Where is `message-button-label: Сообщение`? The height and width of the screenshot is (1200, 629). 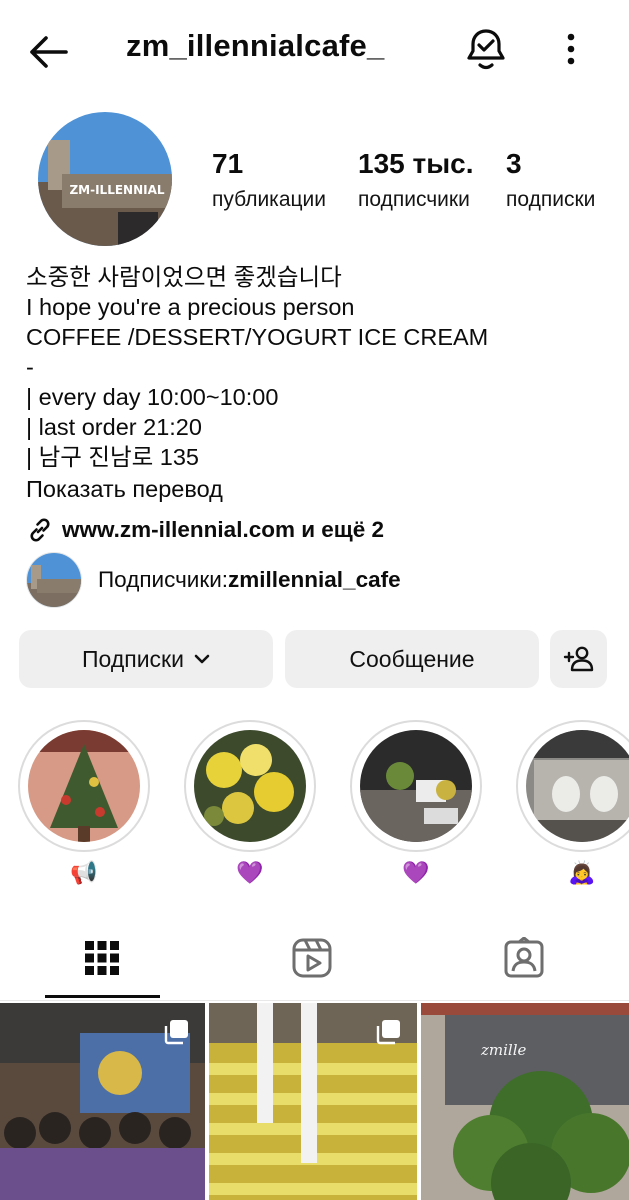 message-button-label: Сообщение is located at coordinates (412, 658).